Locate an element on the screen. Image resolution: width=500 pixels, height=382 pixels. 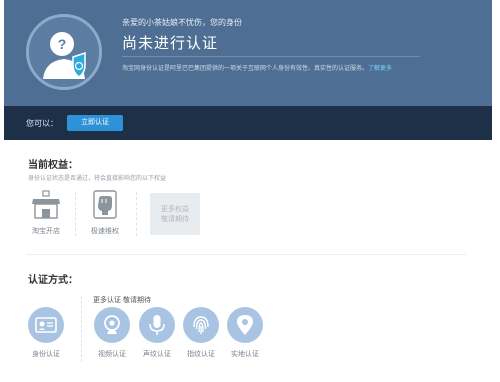
rights-title: 当前权益： is located at coordinates (53, 165).